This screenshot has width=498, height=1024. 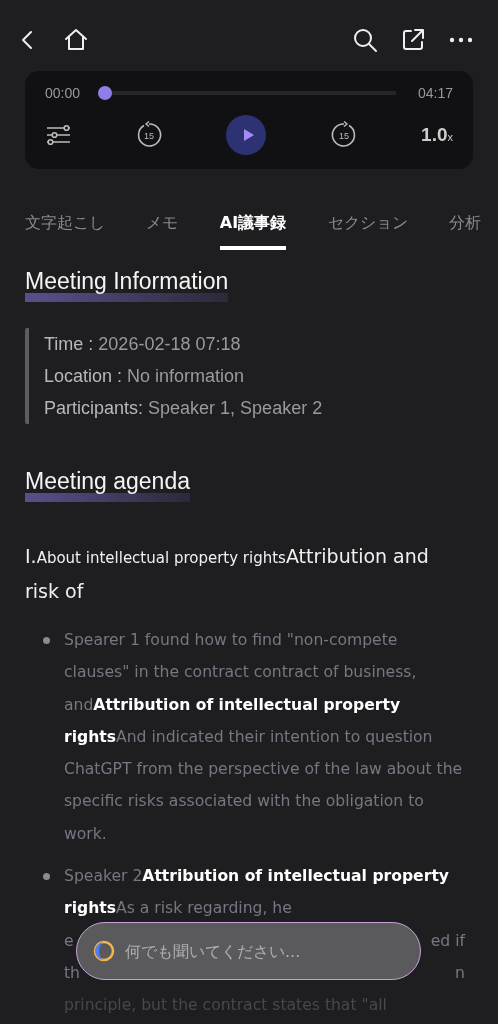 What do you see at coordinates (58, 135) in the screenshot?
I see `settings-sliders-icon` at bounding box center [58, 135].